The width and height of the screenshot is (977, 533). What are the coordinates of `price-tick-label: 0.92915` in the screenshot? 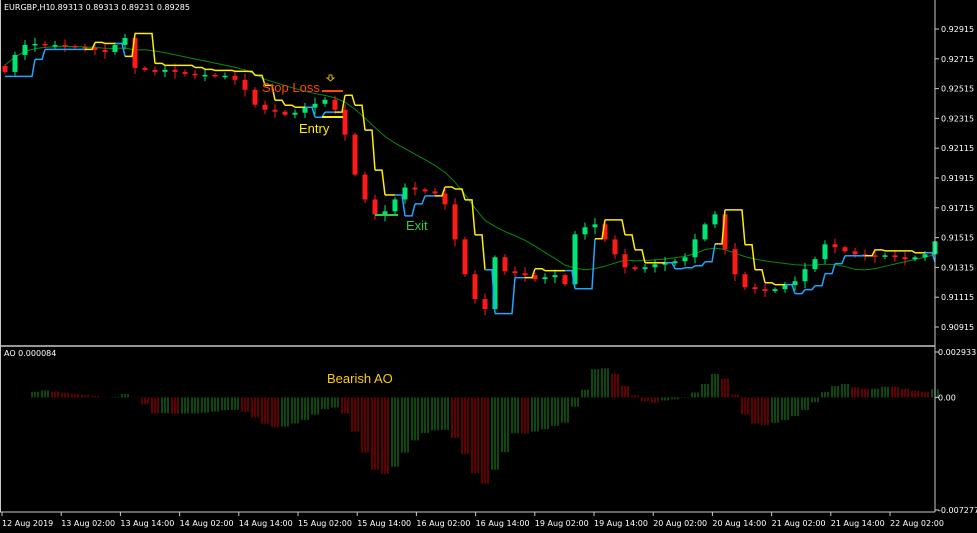 It's located at (957, 29).